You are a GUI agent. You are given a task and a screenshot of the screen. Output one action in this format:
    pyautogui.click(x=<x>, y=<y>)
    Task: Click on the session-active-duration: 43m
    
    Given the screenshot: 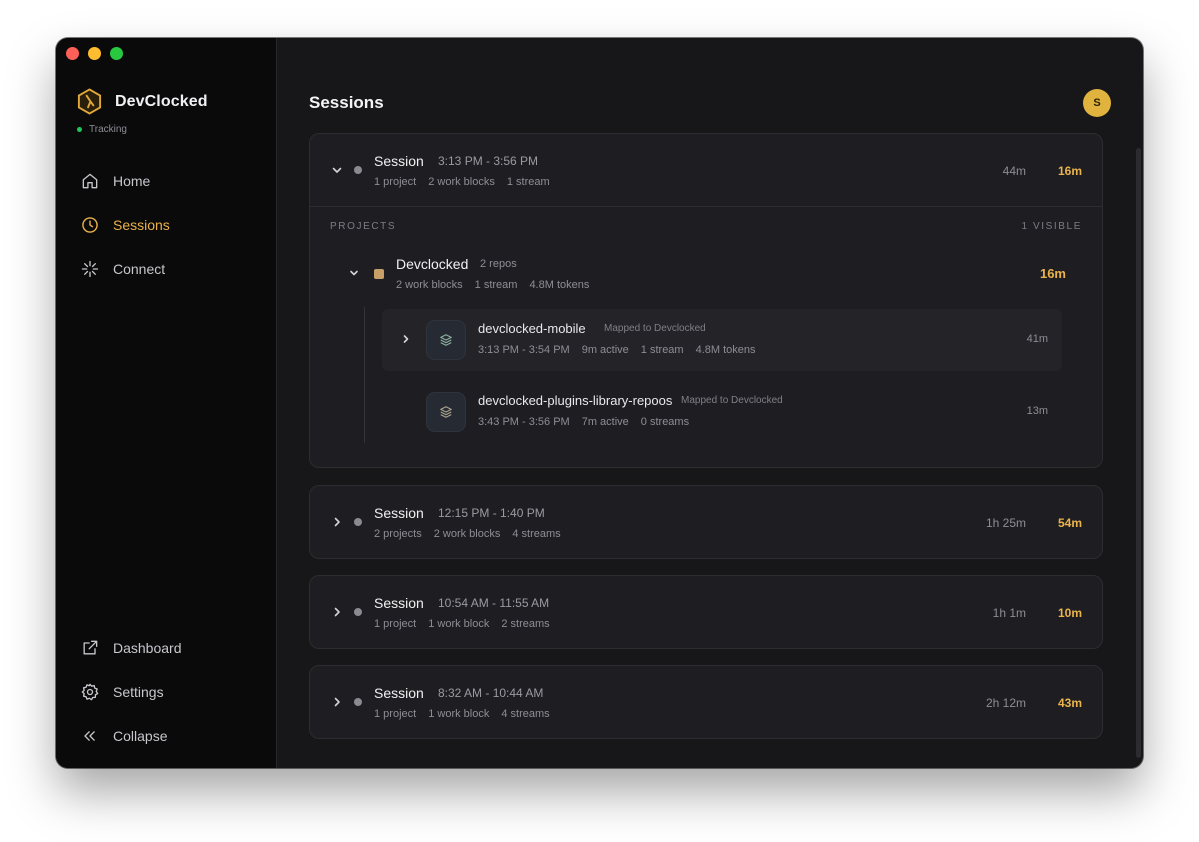 What is the action you would take?
    pyautogui.click(x=1069, y=703)
    